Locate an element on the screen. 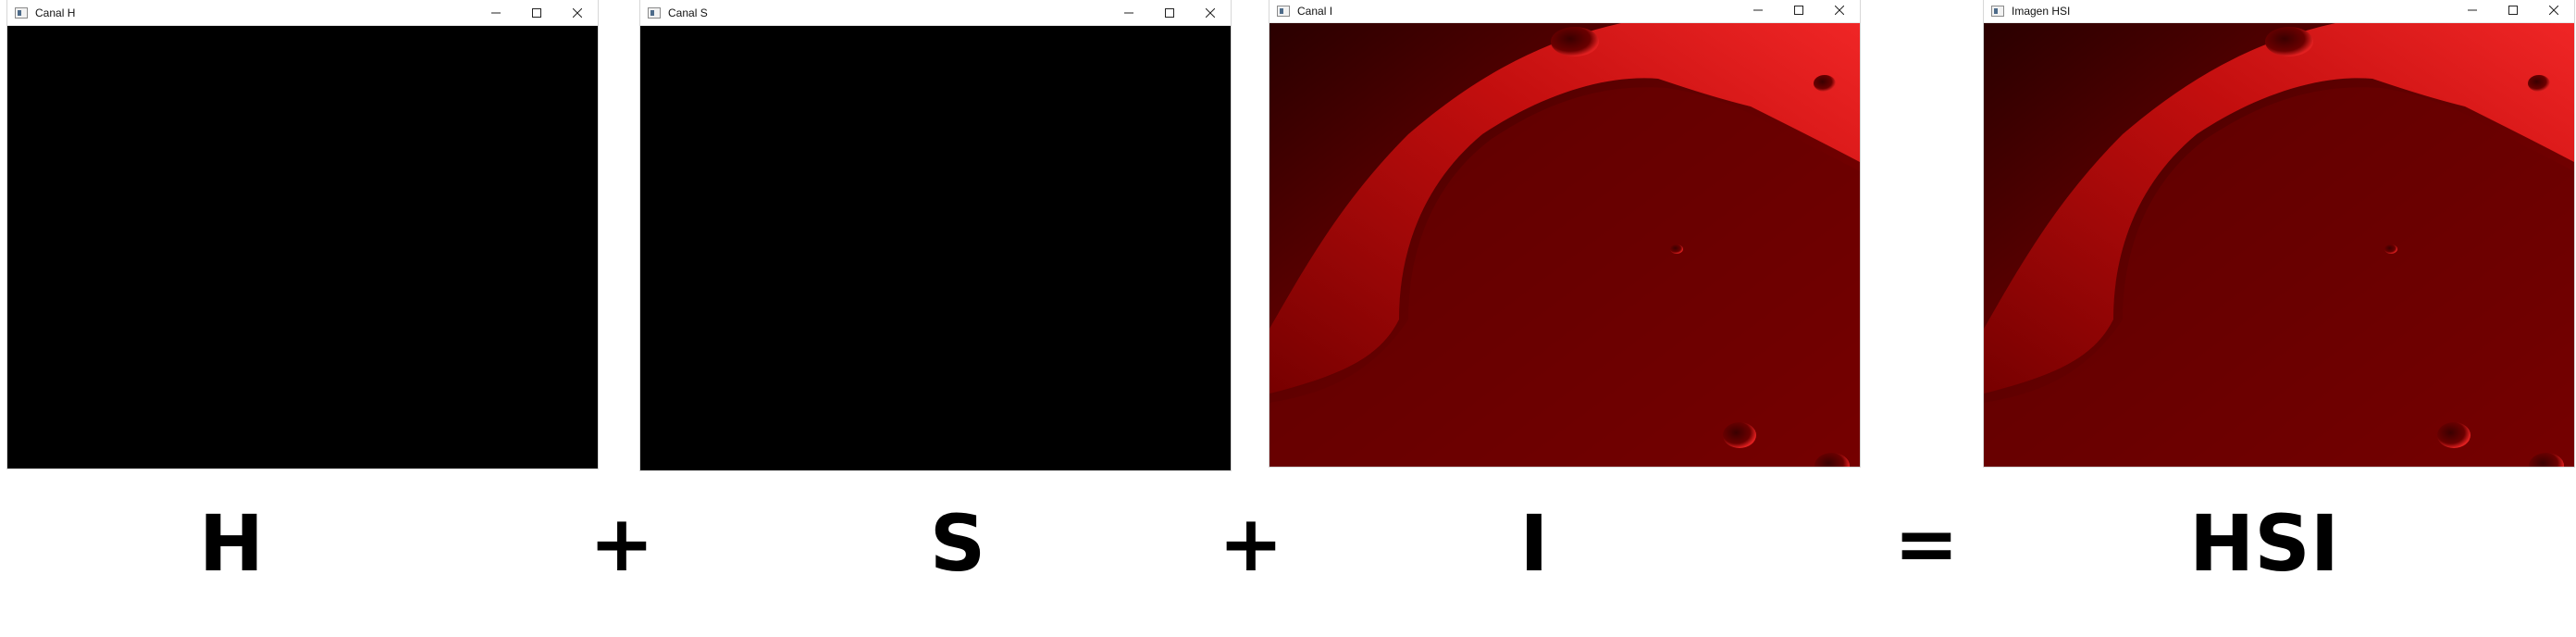 The width and height of the screenshot is (2576, 637). formula-s: S is located at coordinates (958, 543).